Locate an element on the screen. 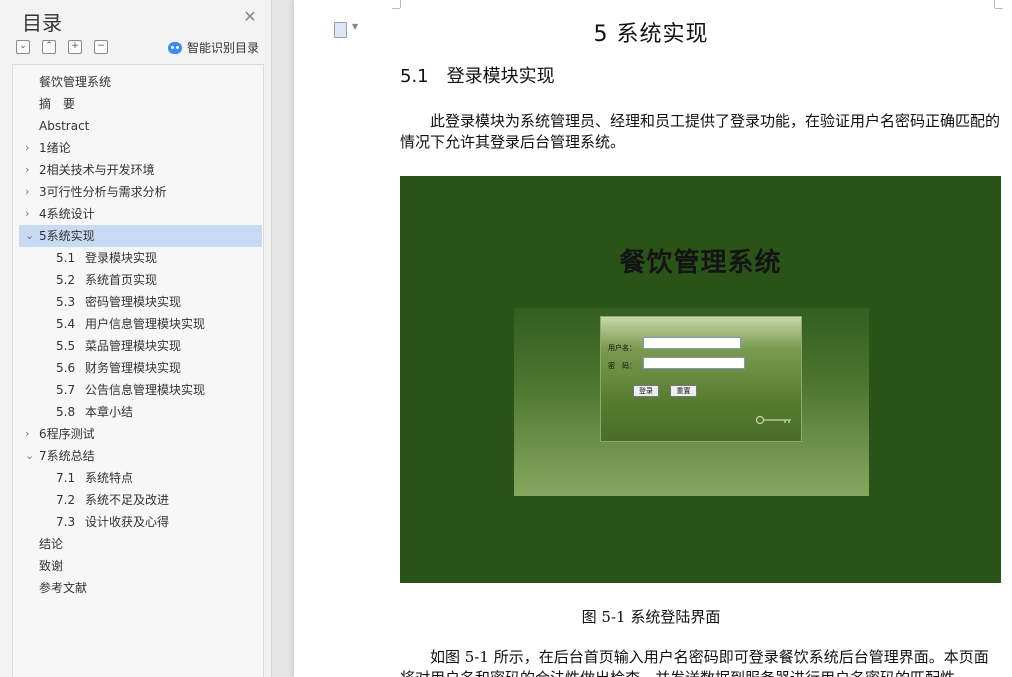  toc-item: › 3可行性分析与需求分析 is located at coordinates (138, 192).